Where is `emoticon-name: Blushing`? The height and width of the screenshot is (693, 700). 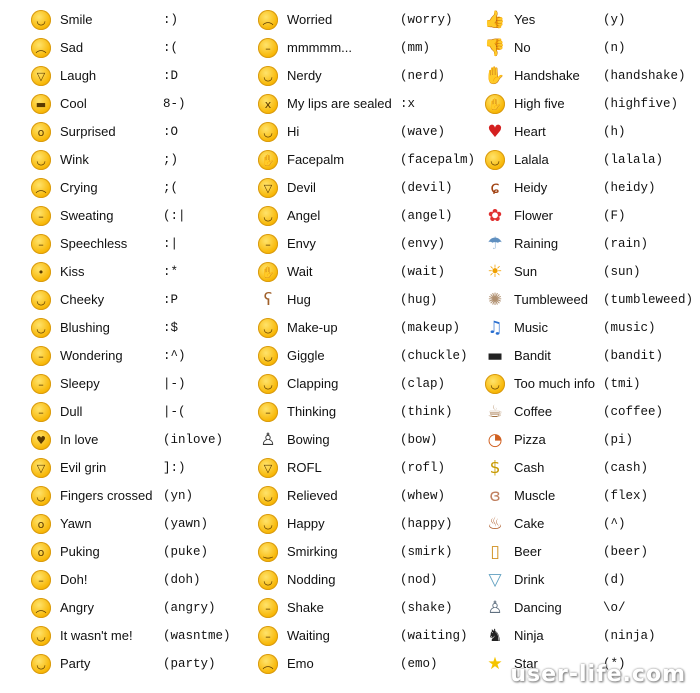 emoticon-name: Blushing is located at coordinates (85, 327).